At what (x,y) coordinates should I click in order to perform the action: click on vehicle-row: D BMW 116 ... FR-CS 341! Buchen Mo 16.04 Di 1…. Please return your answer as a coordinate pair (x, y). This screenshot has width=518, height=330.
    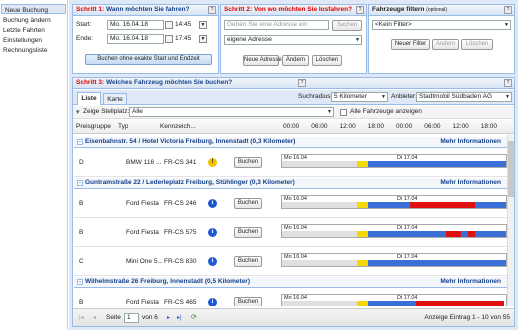
    Looking at the image, I should click on (290, 163).